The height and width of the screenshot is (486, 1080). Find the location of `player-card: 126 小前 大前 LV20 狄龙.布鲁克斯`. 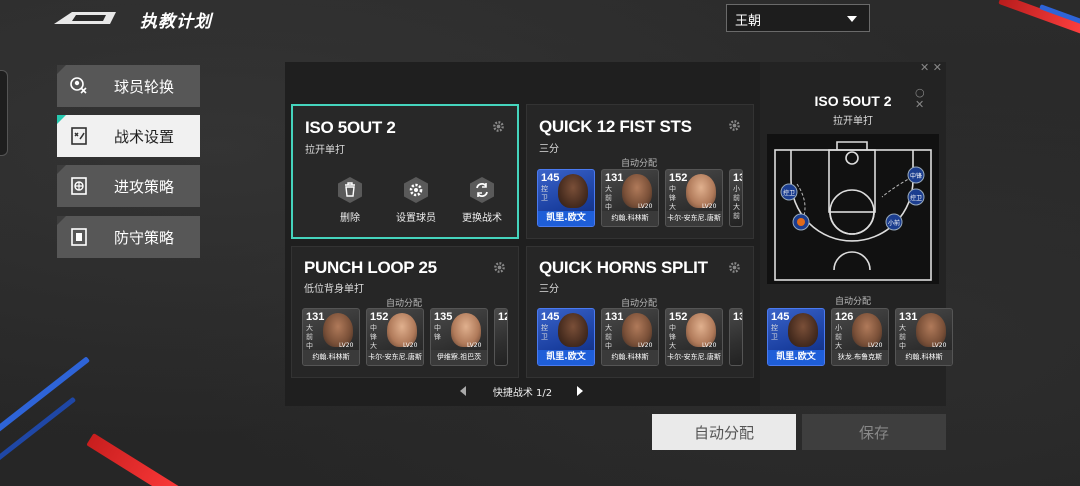

player-card: 126 小前 大前 LV20 狄龙.布鲁克斯 is located at coordinates (860, 337).